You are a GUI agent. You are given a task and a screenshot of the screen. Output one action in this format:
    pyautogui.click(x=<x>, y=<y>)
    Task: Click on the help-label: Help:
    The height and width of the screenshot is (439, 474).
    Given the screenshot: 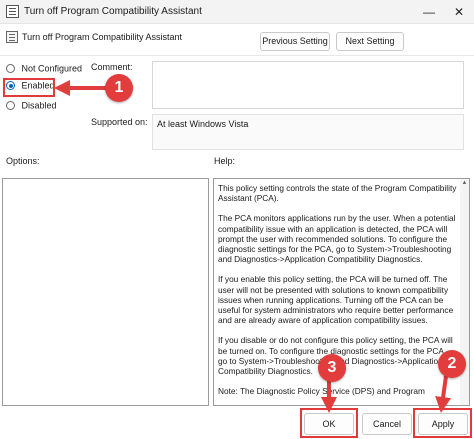 What is the action you would take?
    pyautogui.click(x=225, y=161)
    